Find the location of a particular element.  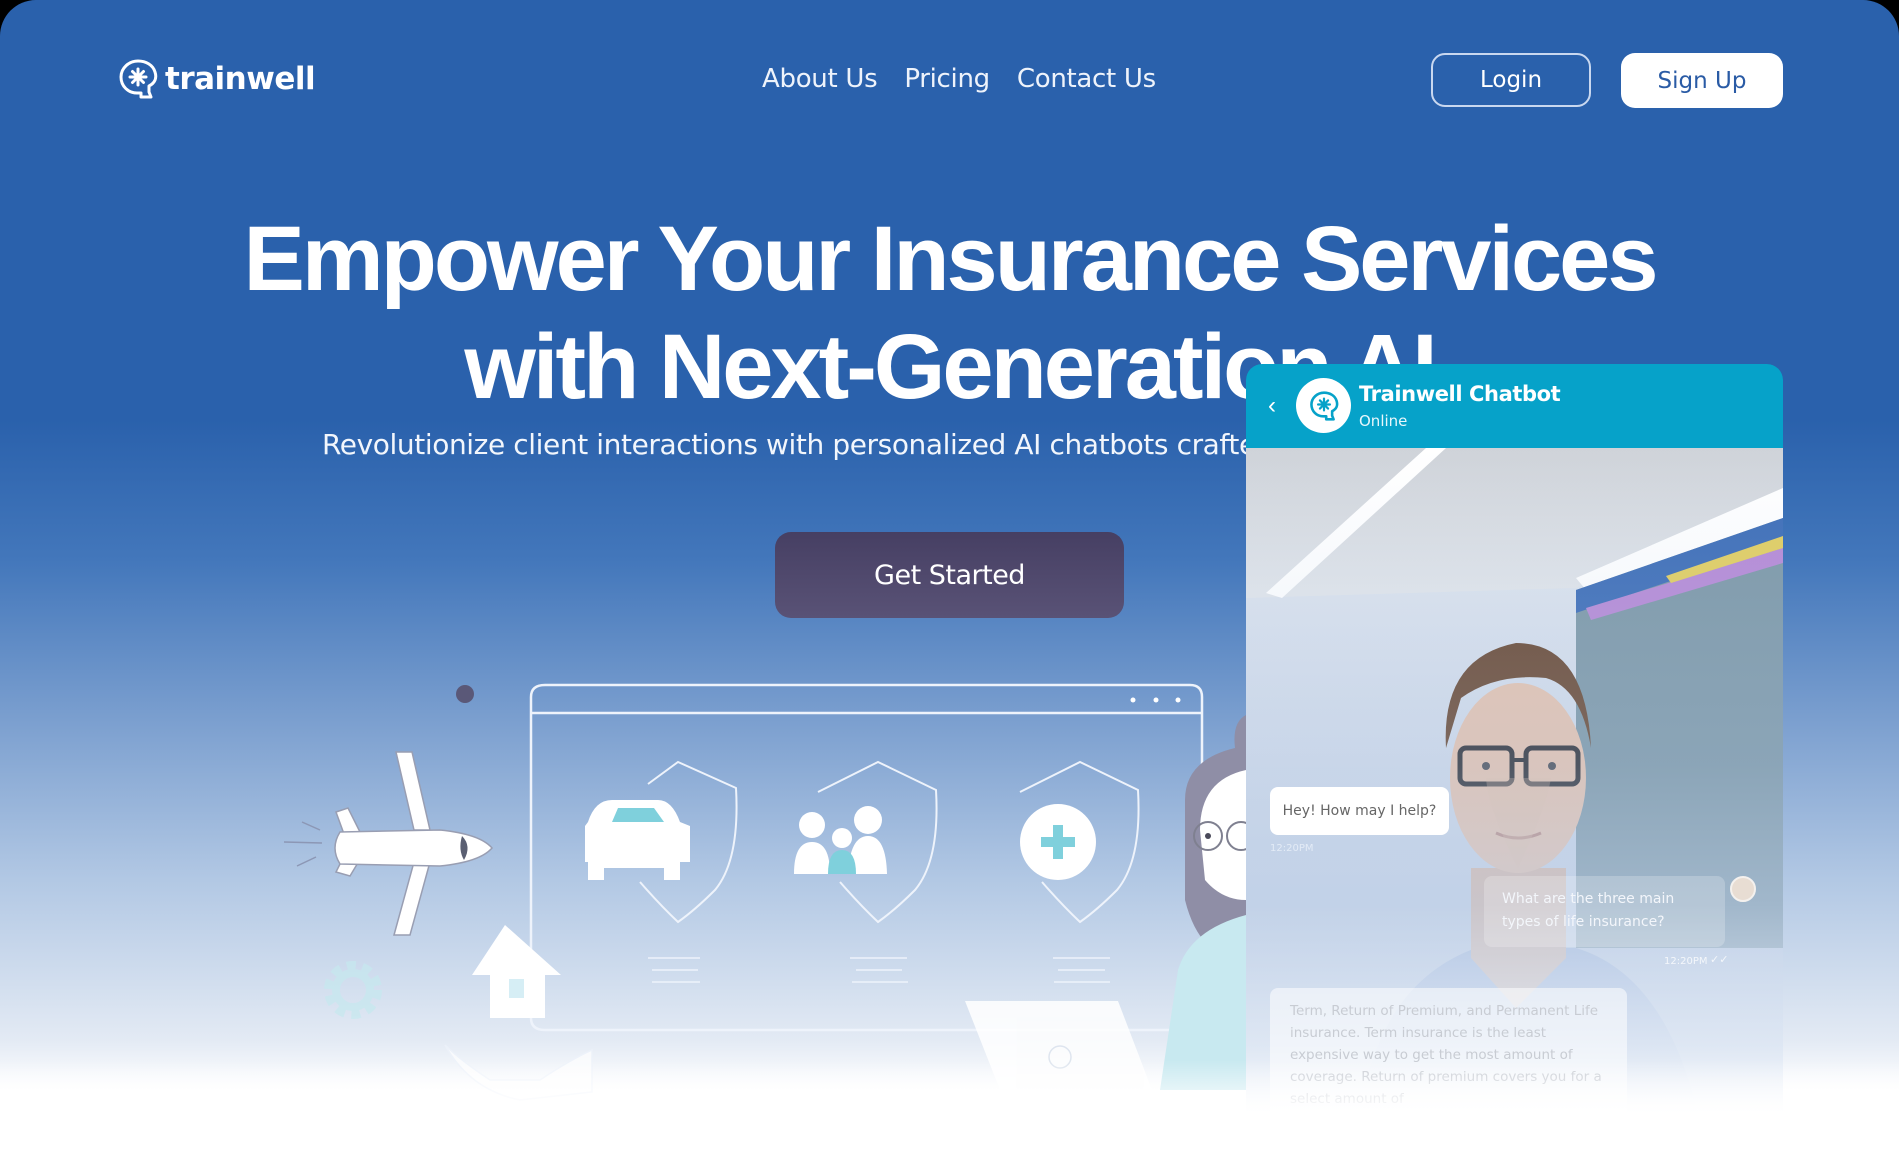

user-avatar is located at coordinates (1743, 889).